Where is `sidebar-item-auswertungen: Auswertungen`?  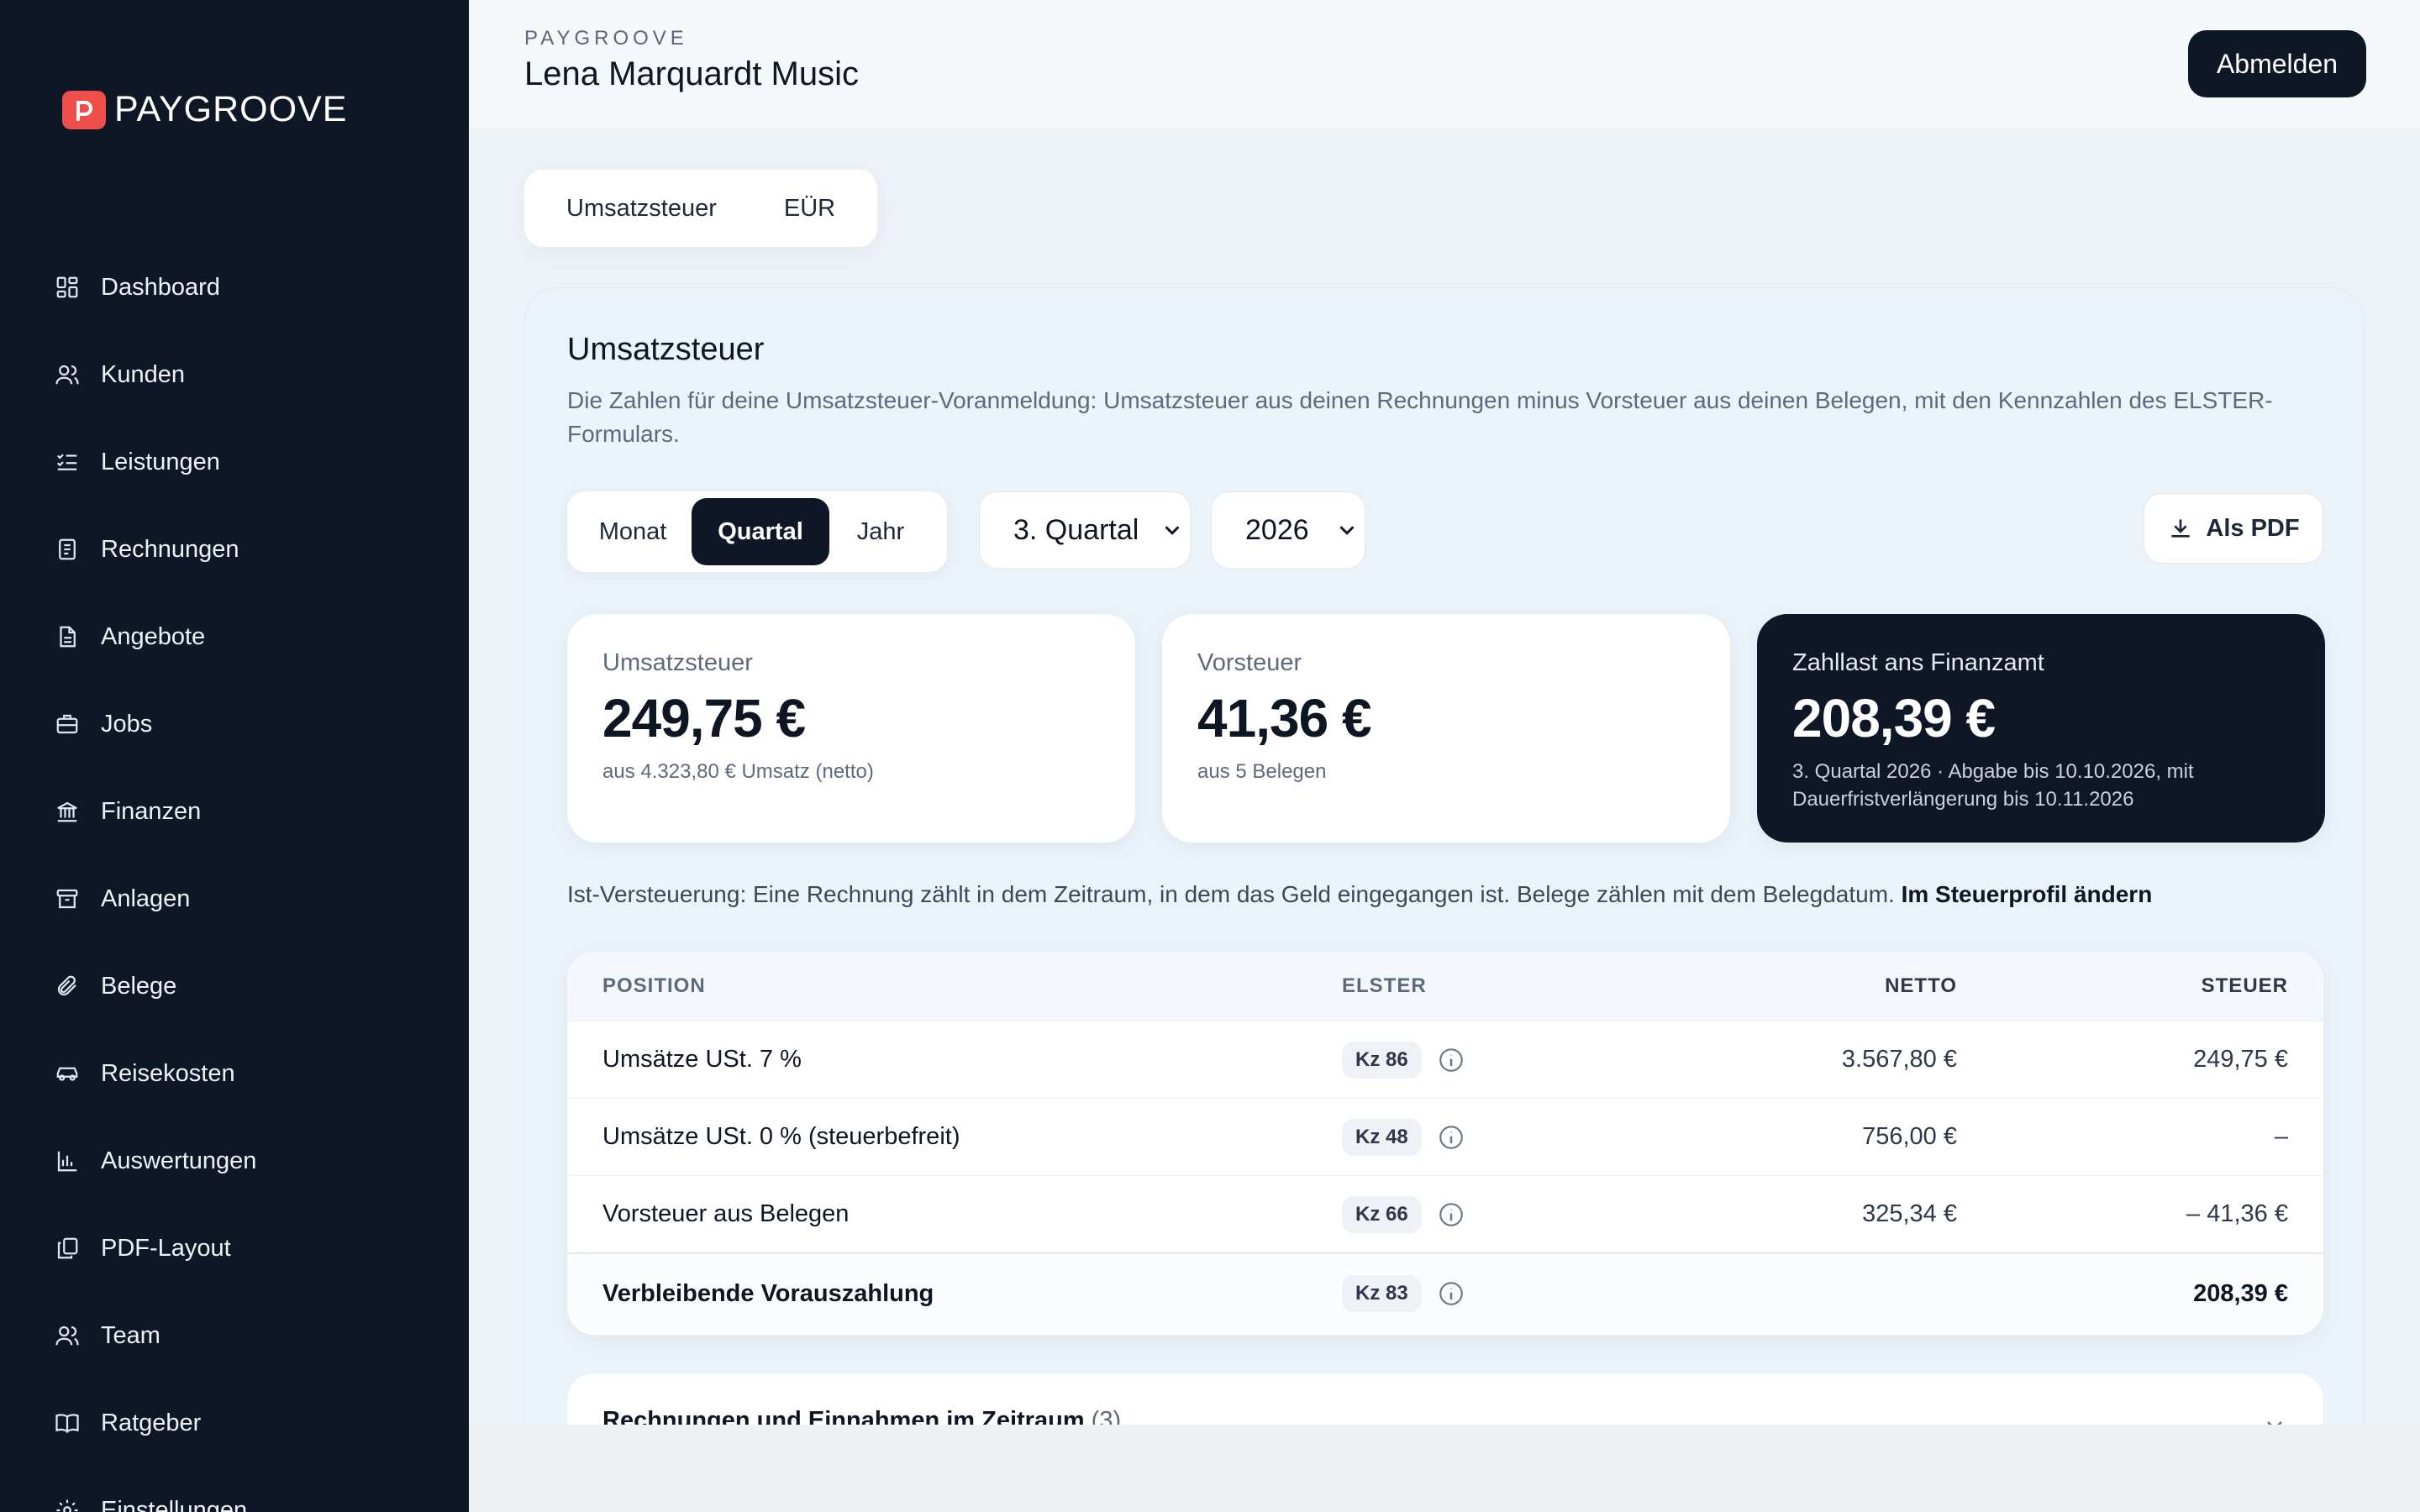
sidebar-item-auswertungen: Auswertungen is located at coordinates (234, 1161).